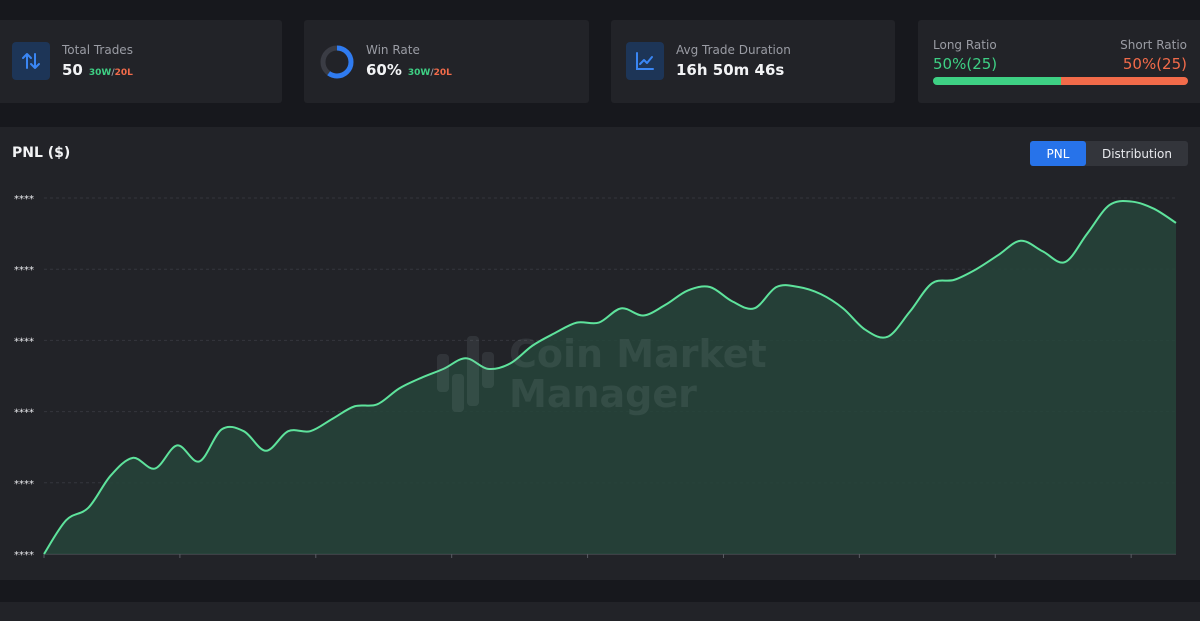 This screenshot has height=621, width=1200. I want to click on total-trades-wl: 30W/20L, so click(111, 73).